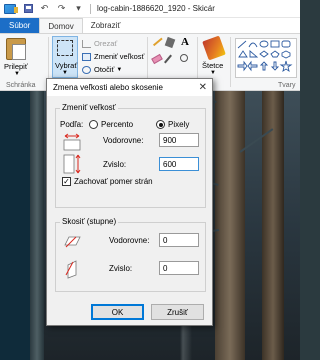 This screenshot has height=360, width=320. Describe the element at coordinates (44, 8) in the screenshot. I see `undo-icon: ↶` at that location.